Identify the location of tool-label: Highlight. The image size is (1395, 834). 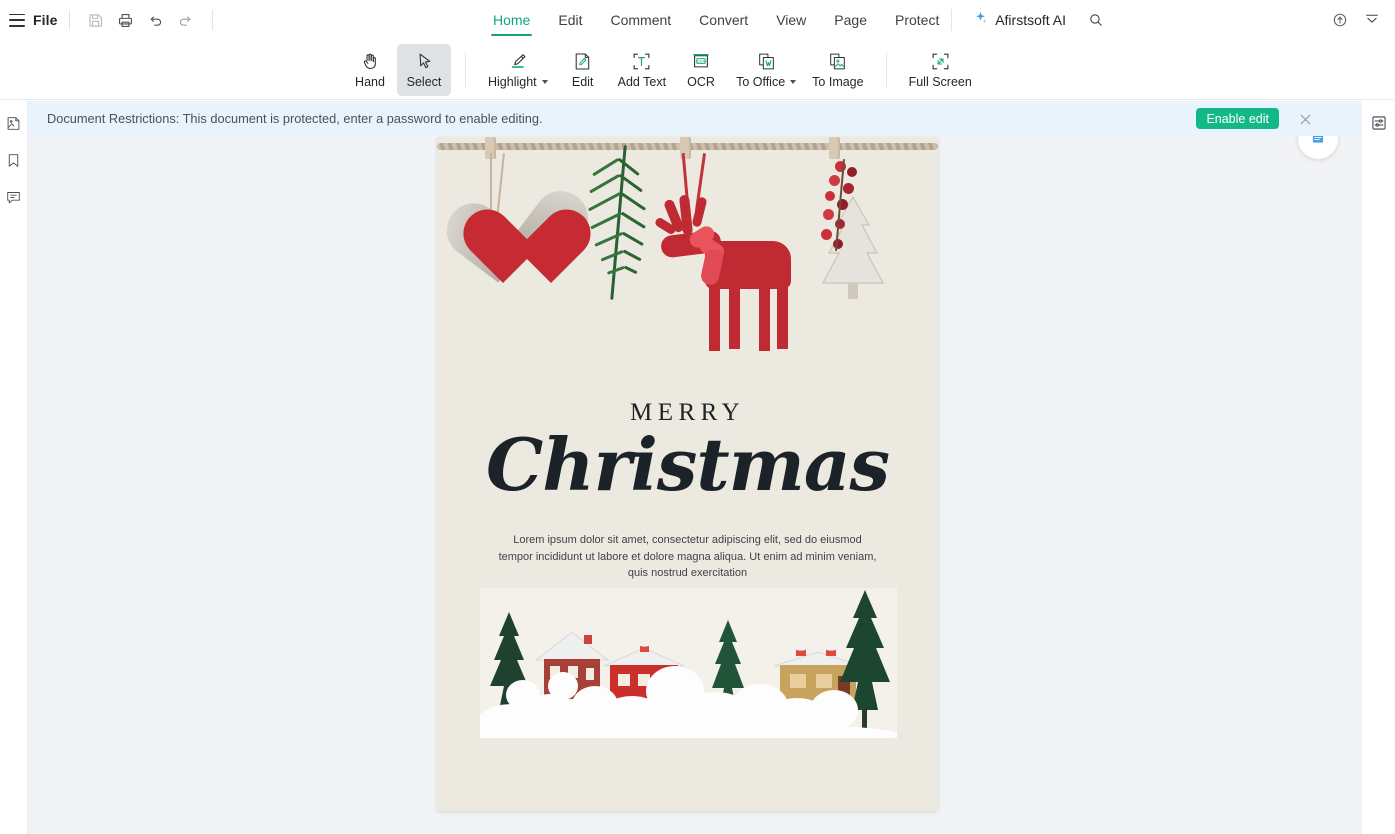
(518, 82).